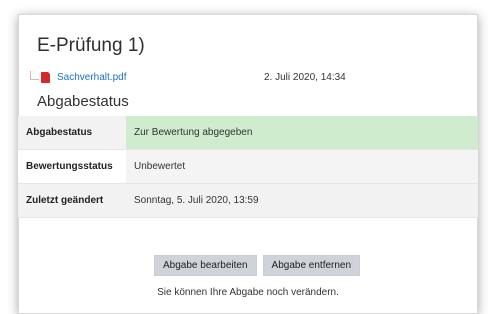 Image resolution: width=493 pixels, height=314 pixels. Describe the element at coordinates (72, 133) in the screenshot. I see `row-label: Abgabestatus` at that location.